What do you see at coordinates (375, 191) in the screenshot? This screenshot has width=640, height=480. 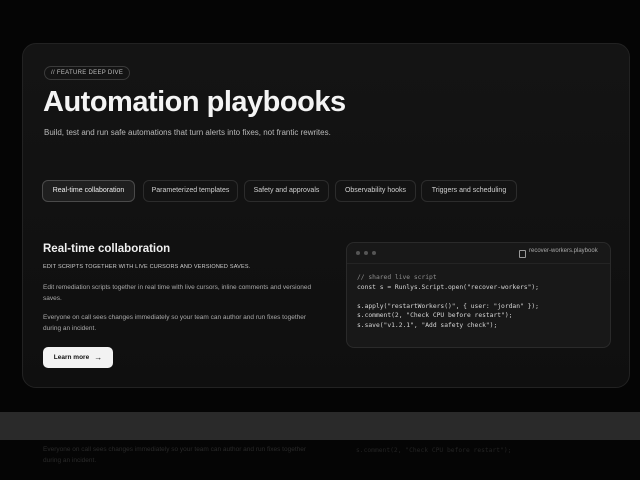 I see `tab-observability-hooks: Observability hooks` at bounding box center [375, 191].